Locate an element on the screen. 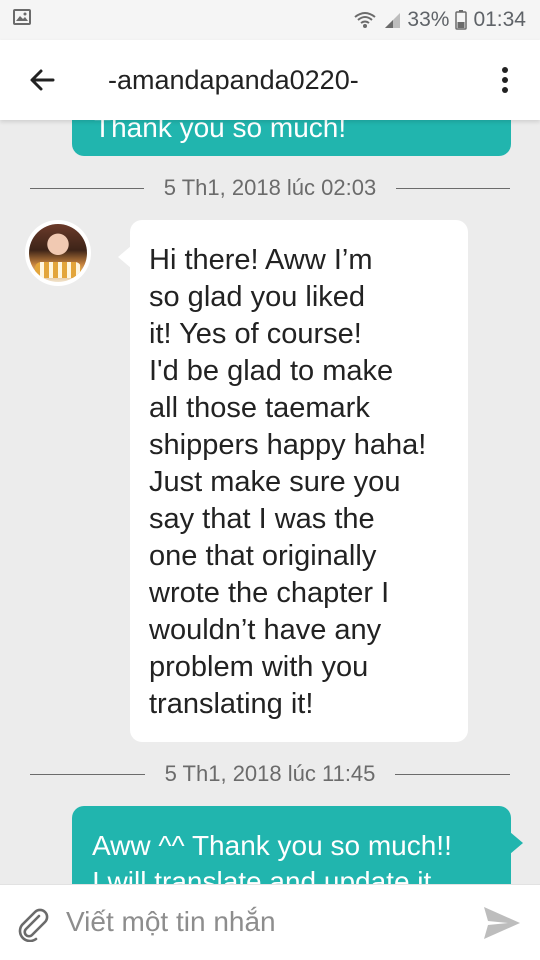  clock: 01:34 is located at coordinates (499, 19).